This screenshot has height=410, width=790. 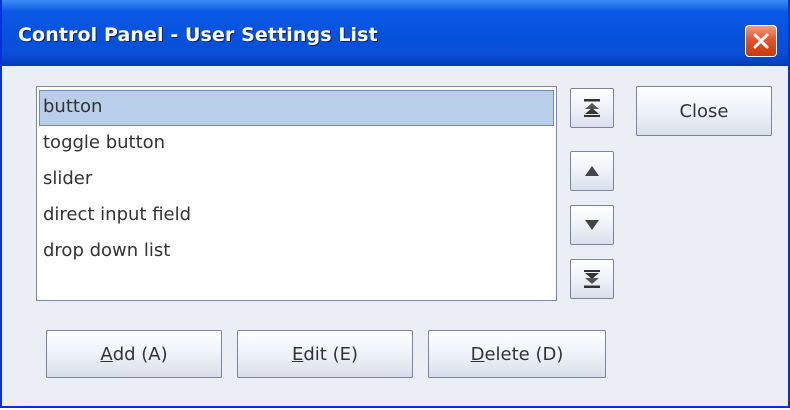 I want to click on delete-button: Delete (D), so click(x=517, y=354).